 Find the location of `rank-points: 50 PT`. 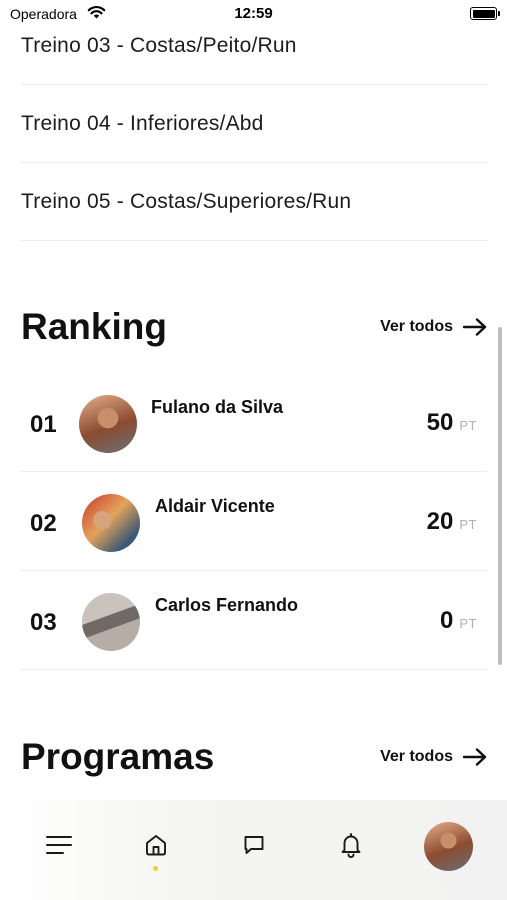

rank-points: 50 PT is located at coordinates (452, 423).